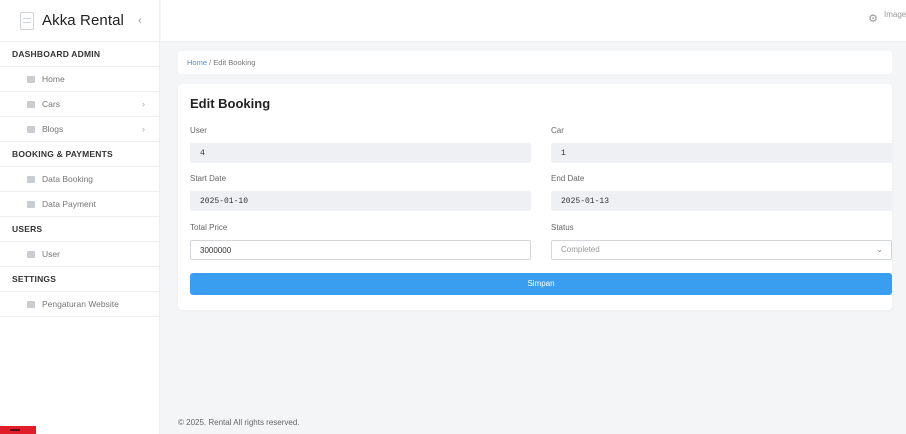 The width and height of the screenshot is (906, 434). Describe the element at coordinates (31, 179) in the screenshot. I see `booking-icon` at that location.